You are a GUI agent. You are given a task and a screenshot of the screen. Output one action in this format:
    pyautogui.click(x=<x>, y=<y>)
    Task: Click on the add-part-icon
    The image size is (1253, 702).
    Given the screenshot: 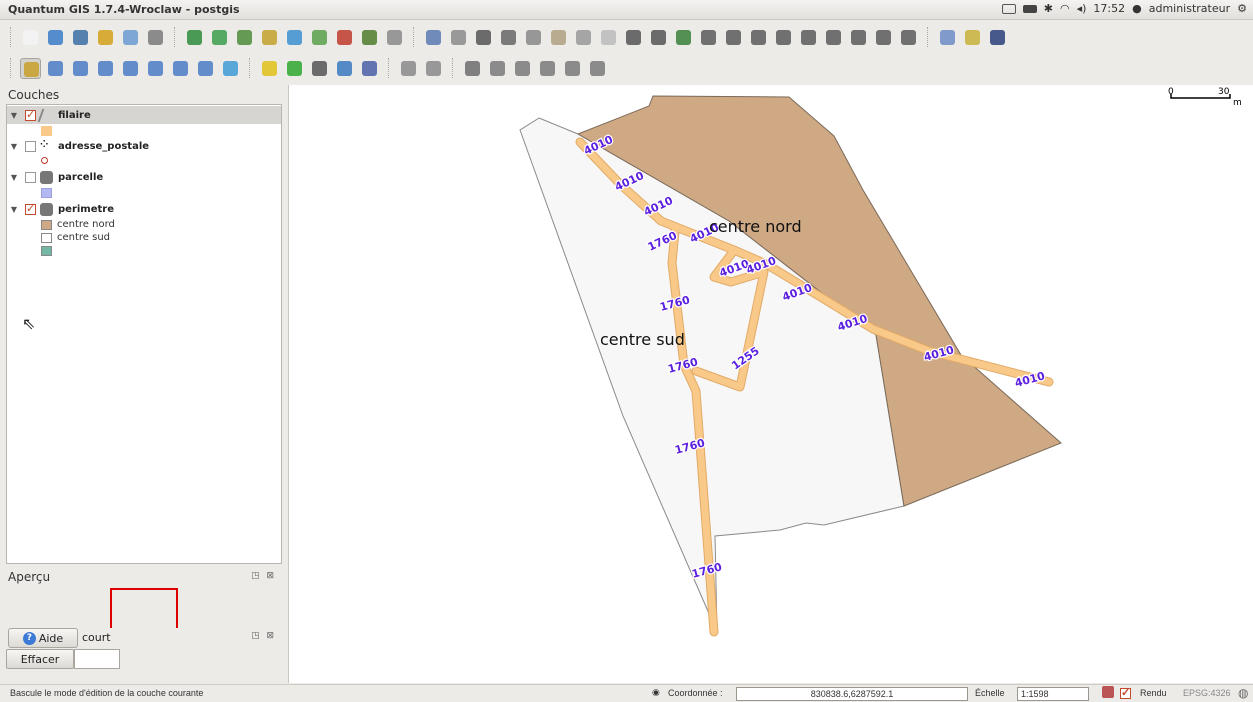 What is the action you would take?
    pyautogui.click(x=708, y=37)
    